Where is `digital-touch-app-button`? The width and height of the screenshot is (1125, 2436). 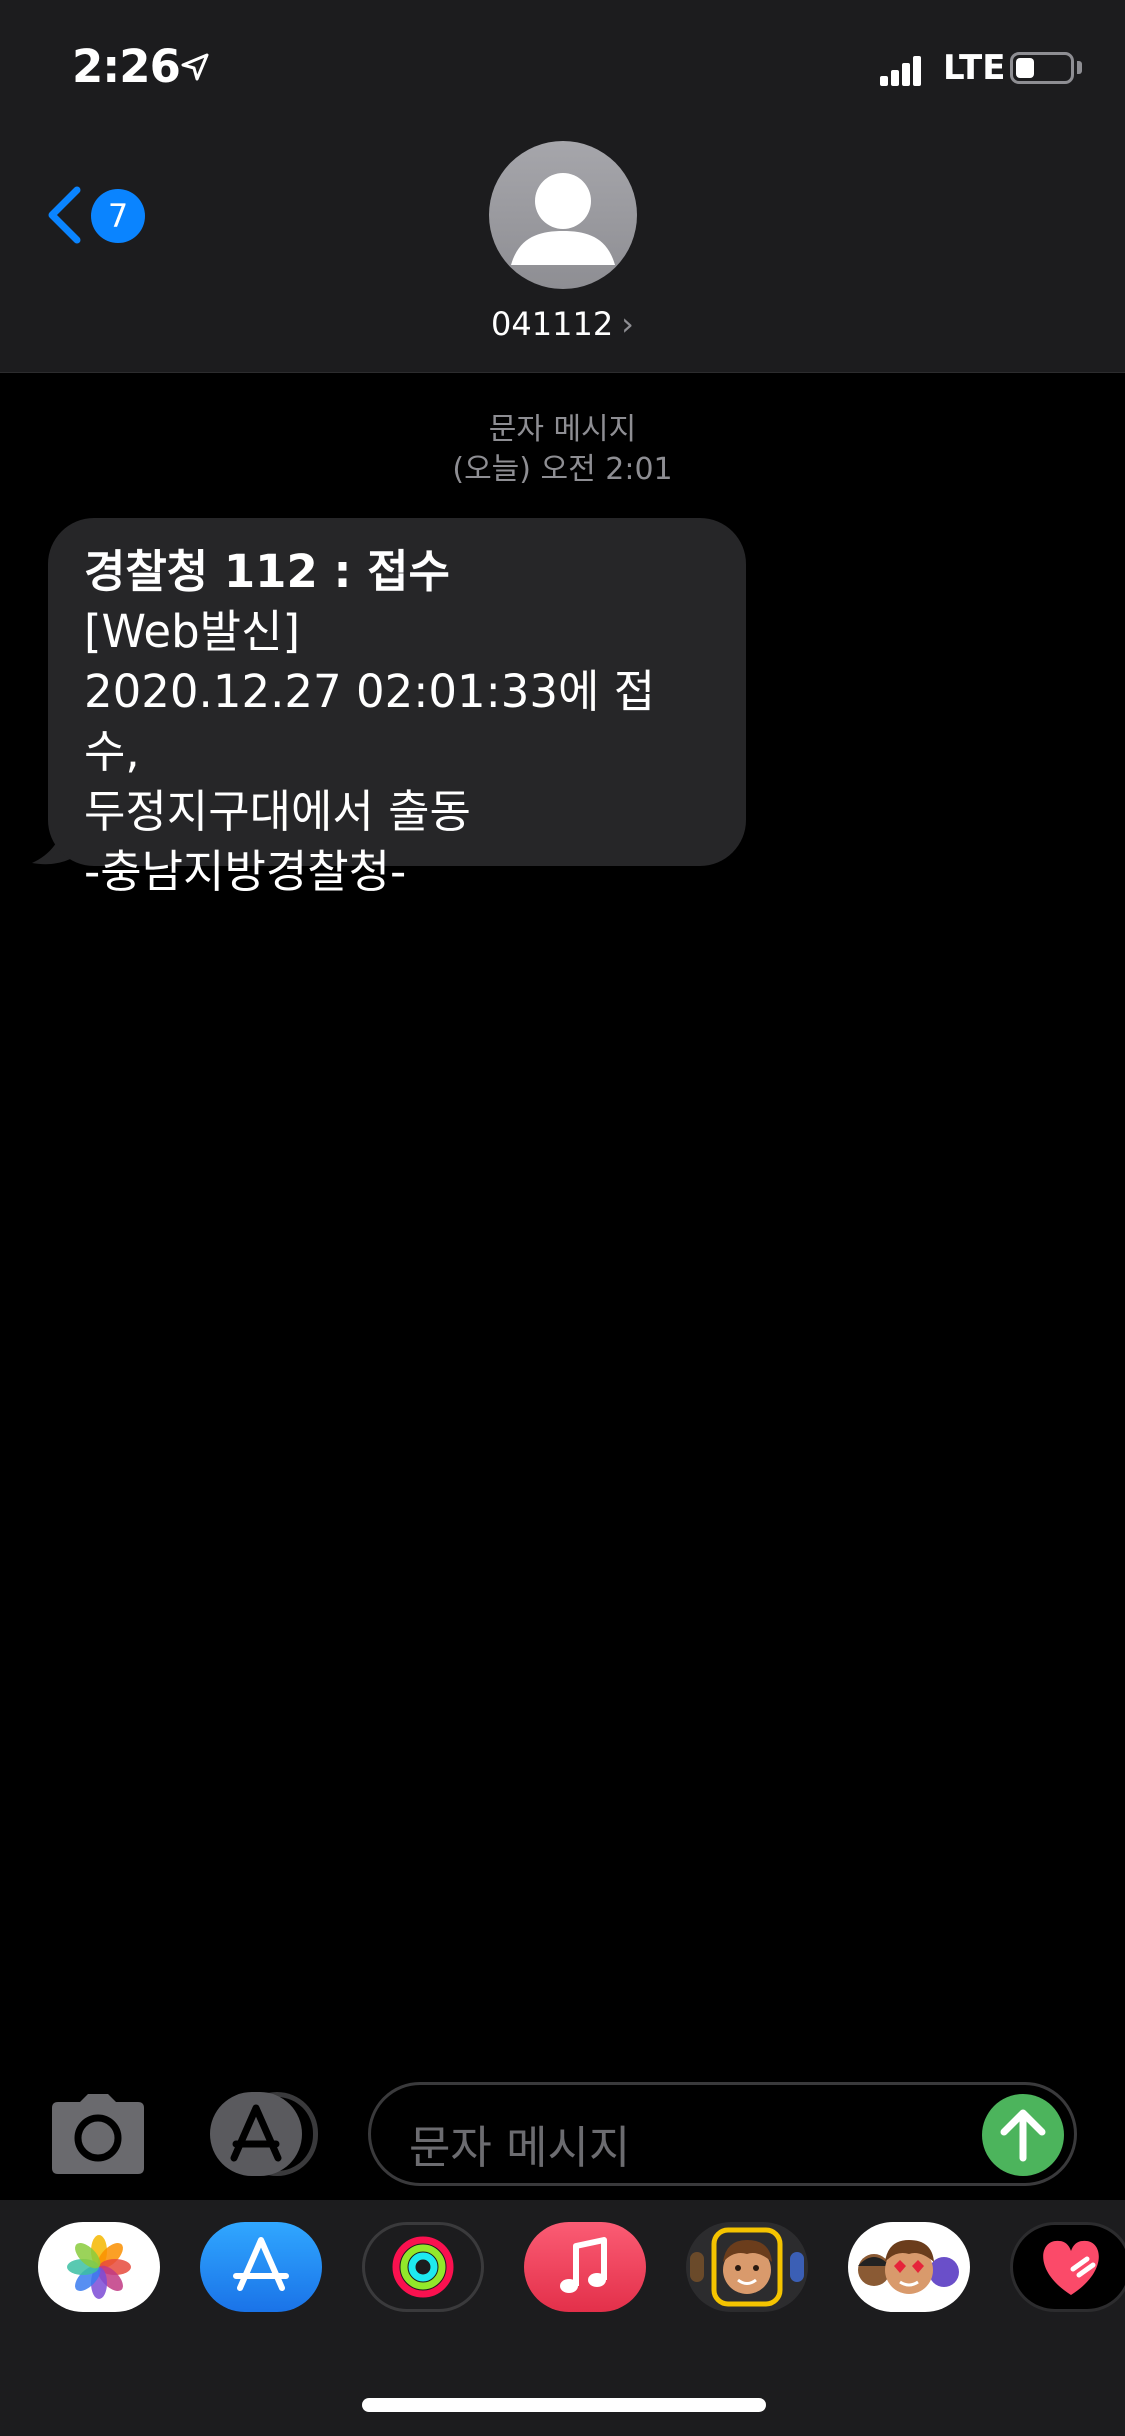 digital-touch-app-button is located at coordinates (1067, 2267).